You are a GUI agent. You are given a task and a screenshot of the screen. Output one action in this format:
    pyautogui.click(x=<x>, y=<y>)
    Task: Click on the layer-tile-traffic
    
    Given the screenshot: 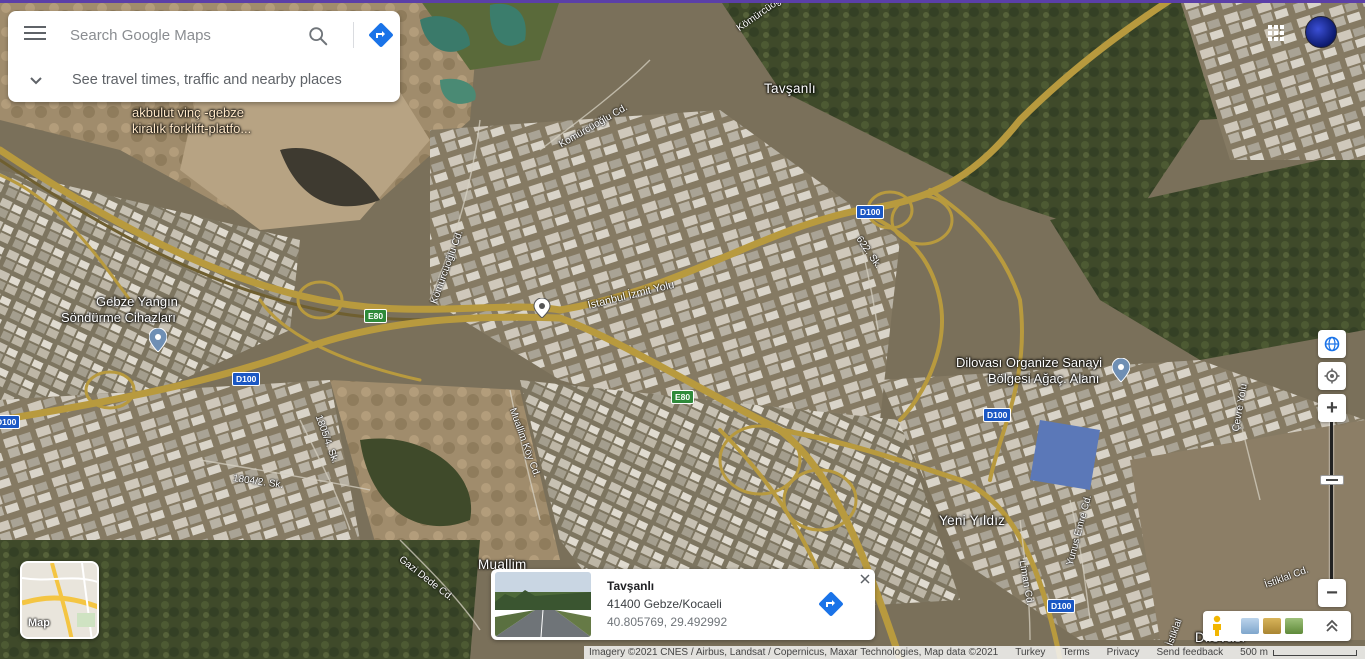 What is the action you would take?
    pyautogui.click(x=1272, y=626)
    